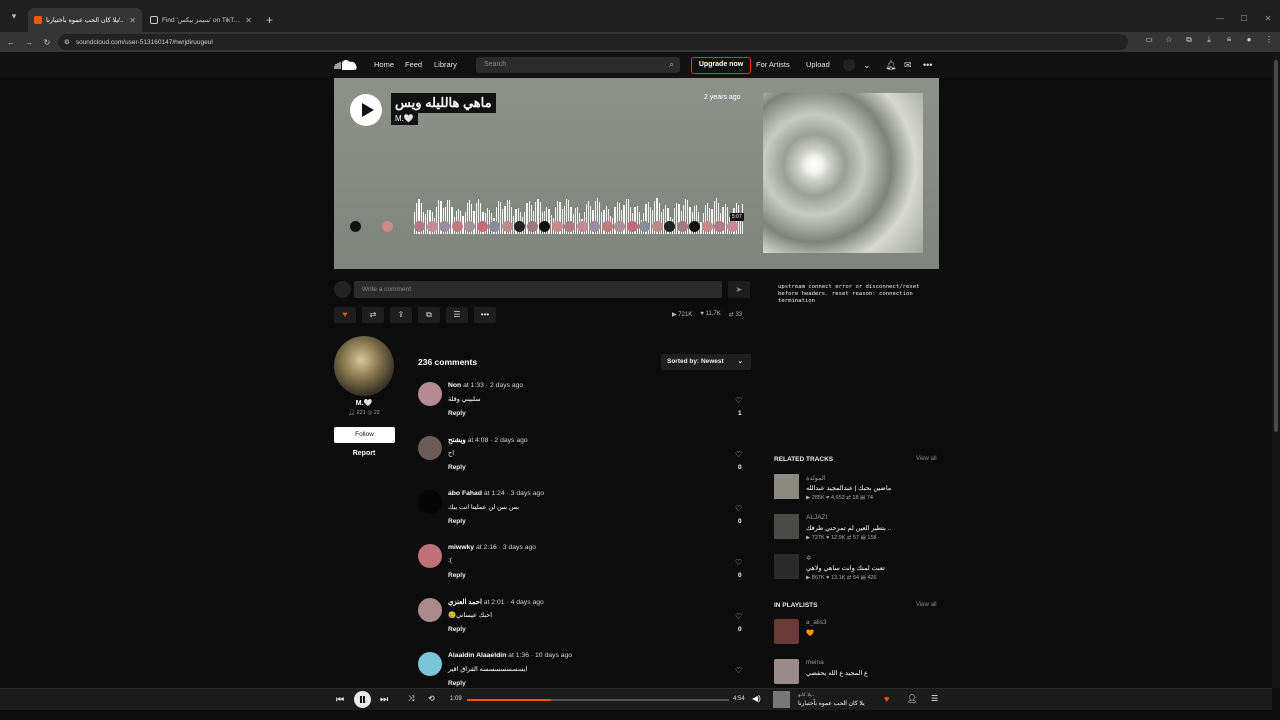  I want to click on comment-input: Write a comment, so click(538, 289).